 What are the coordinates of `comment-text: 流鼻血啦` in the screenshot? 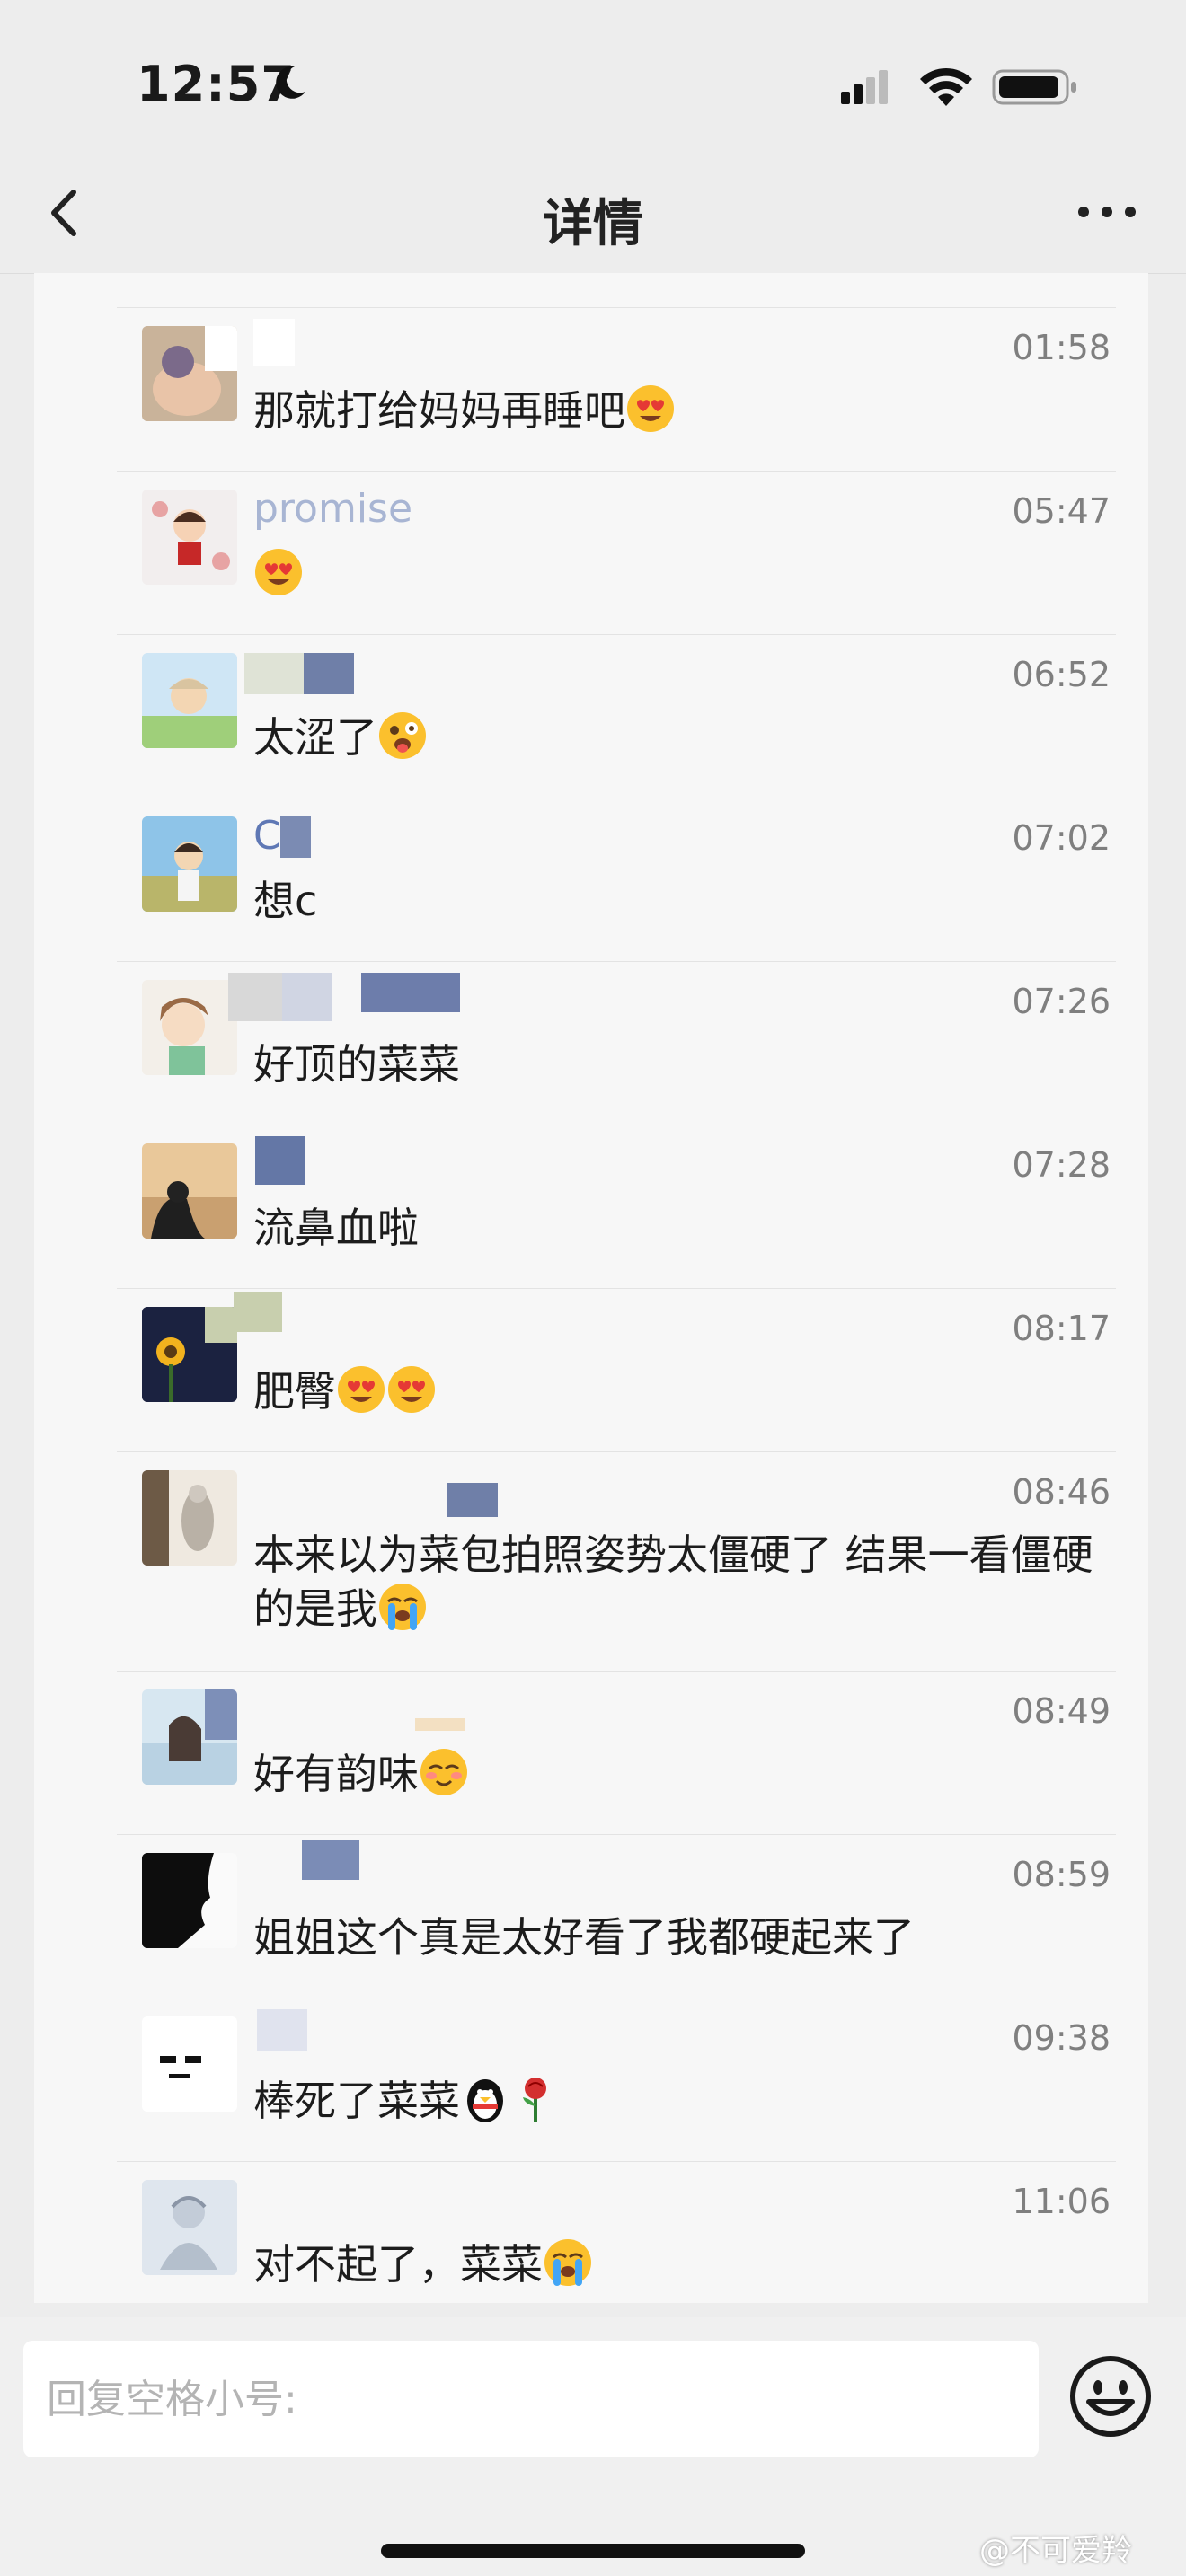 It's located at (336, 1228).